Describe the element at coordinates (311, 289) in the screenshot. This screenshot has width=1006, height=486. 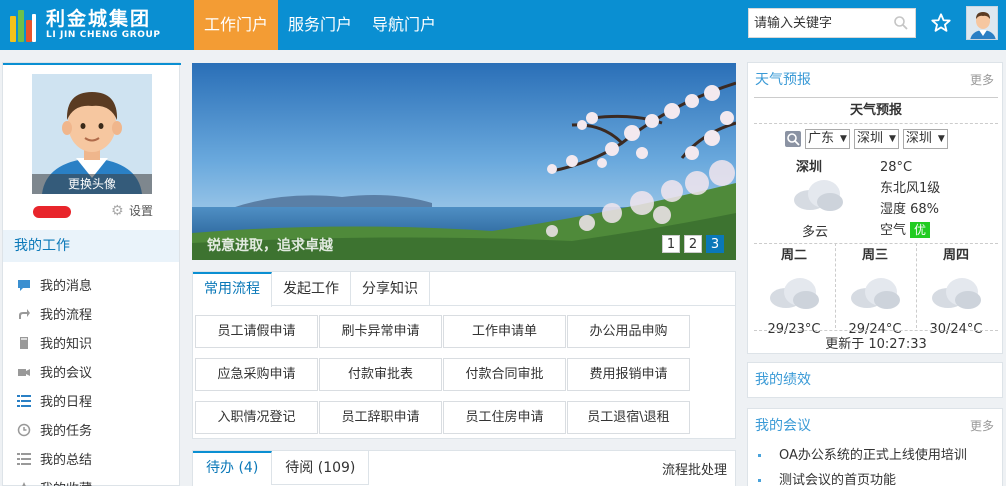
I see `tab-start-work: 发起工作` at that location.